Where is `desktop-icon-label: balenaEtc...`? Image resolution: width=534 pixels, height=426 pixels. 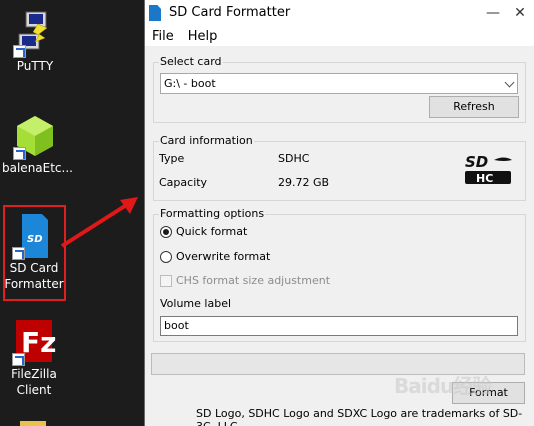 desktop-icon-label: balenaEtc... is located at coordinates (37, 168).